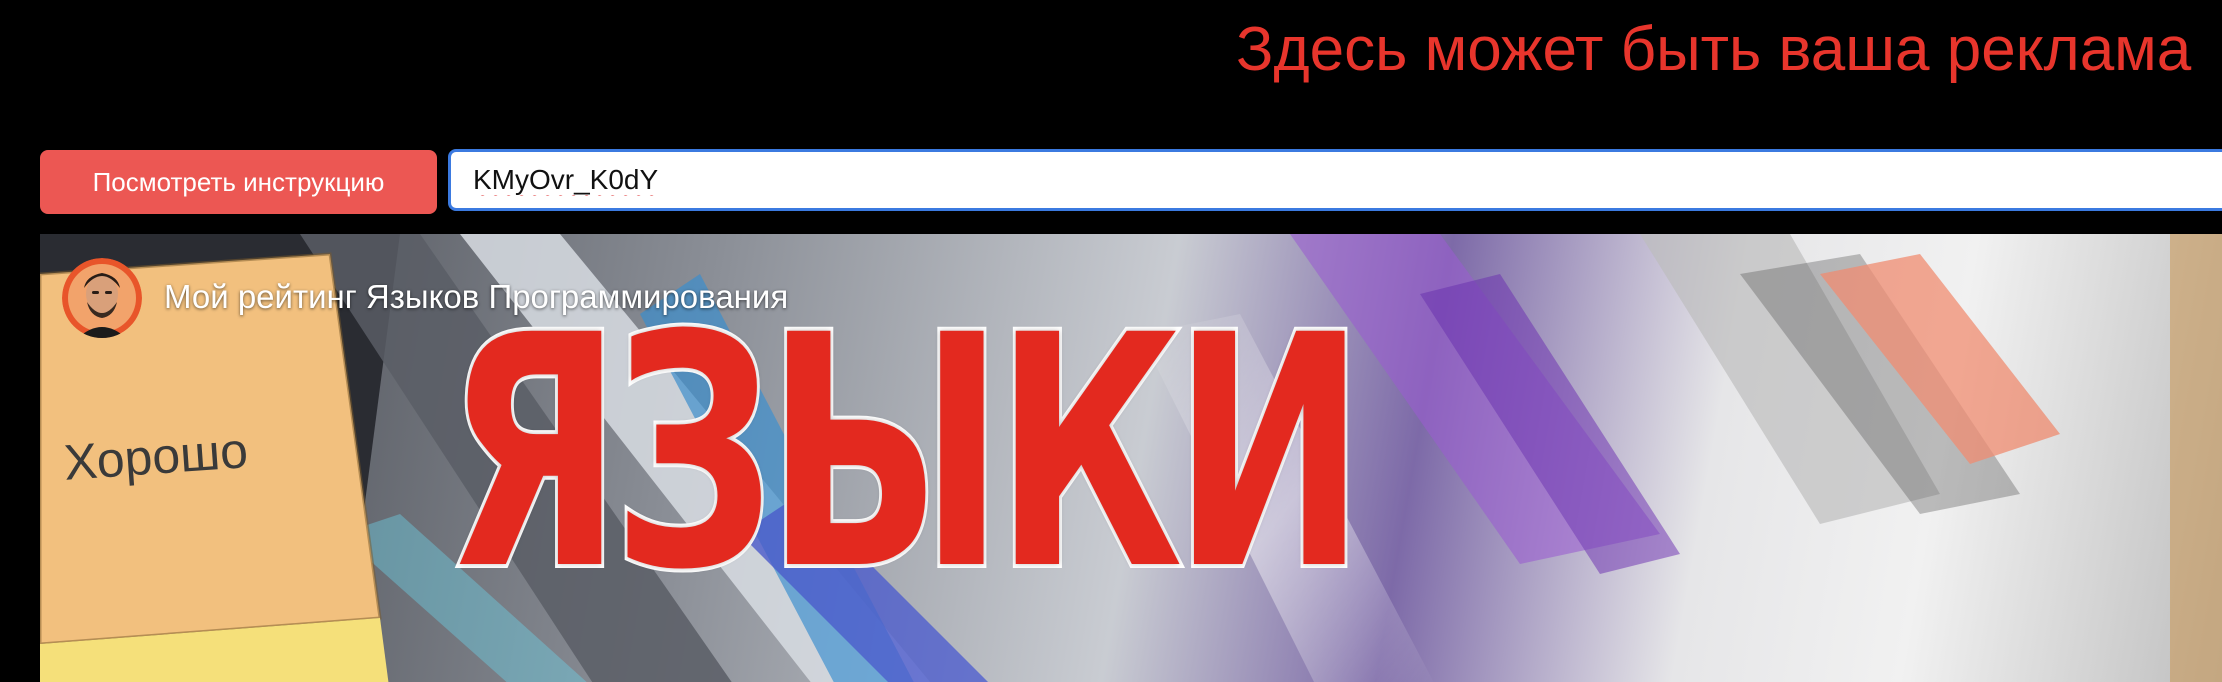 The height and width of the screenshot is (682, 2222). What do you see at coordinates (1714, 49) in the screenshot?
I see `ad-banner-text: Здесь может быть ваша реклама` at bounding box center [1714, 49].